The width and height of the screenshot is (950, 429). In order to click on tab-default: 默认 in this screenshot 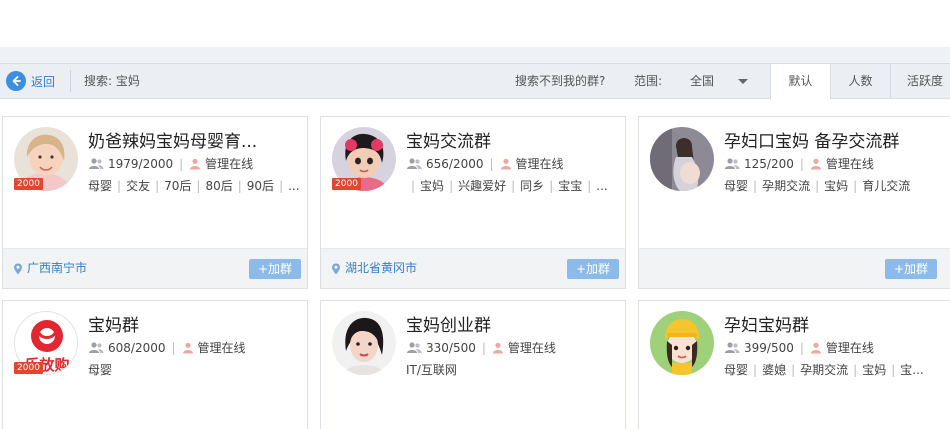, I will do `click(800, 82)`.